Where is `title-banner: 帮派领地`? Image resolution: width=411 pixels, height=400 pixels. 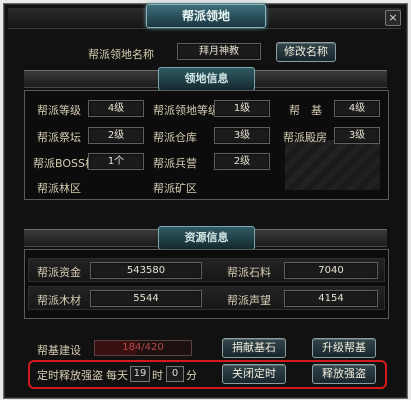
title-banner: 帮派领地 is located at coordinates (206, 16).